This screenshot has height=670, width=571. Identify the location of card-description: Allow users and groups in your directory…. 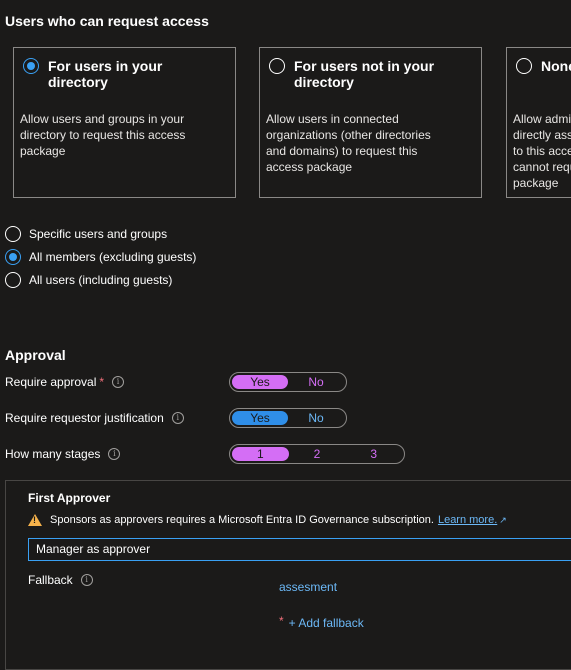
(103, 135).